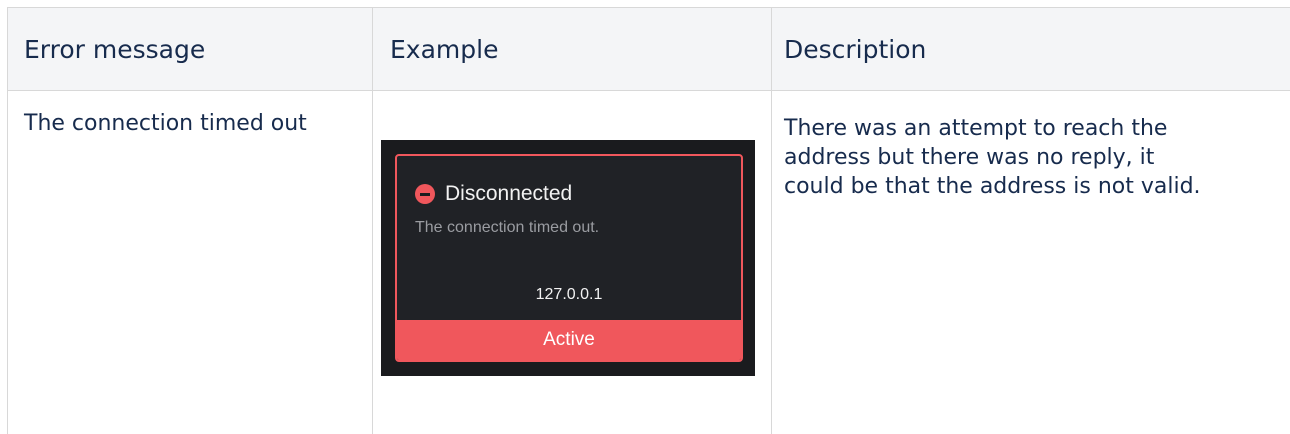 This screenshot has height=434, width=1290. Describe the element at coordinates (444, 49) in the screenshot. I see `header-example: Example` at that location.